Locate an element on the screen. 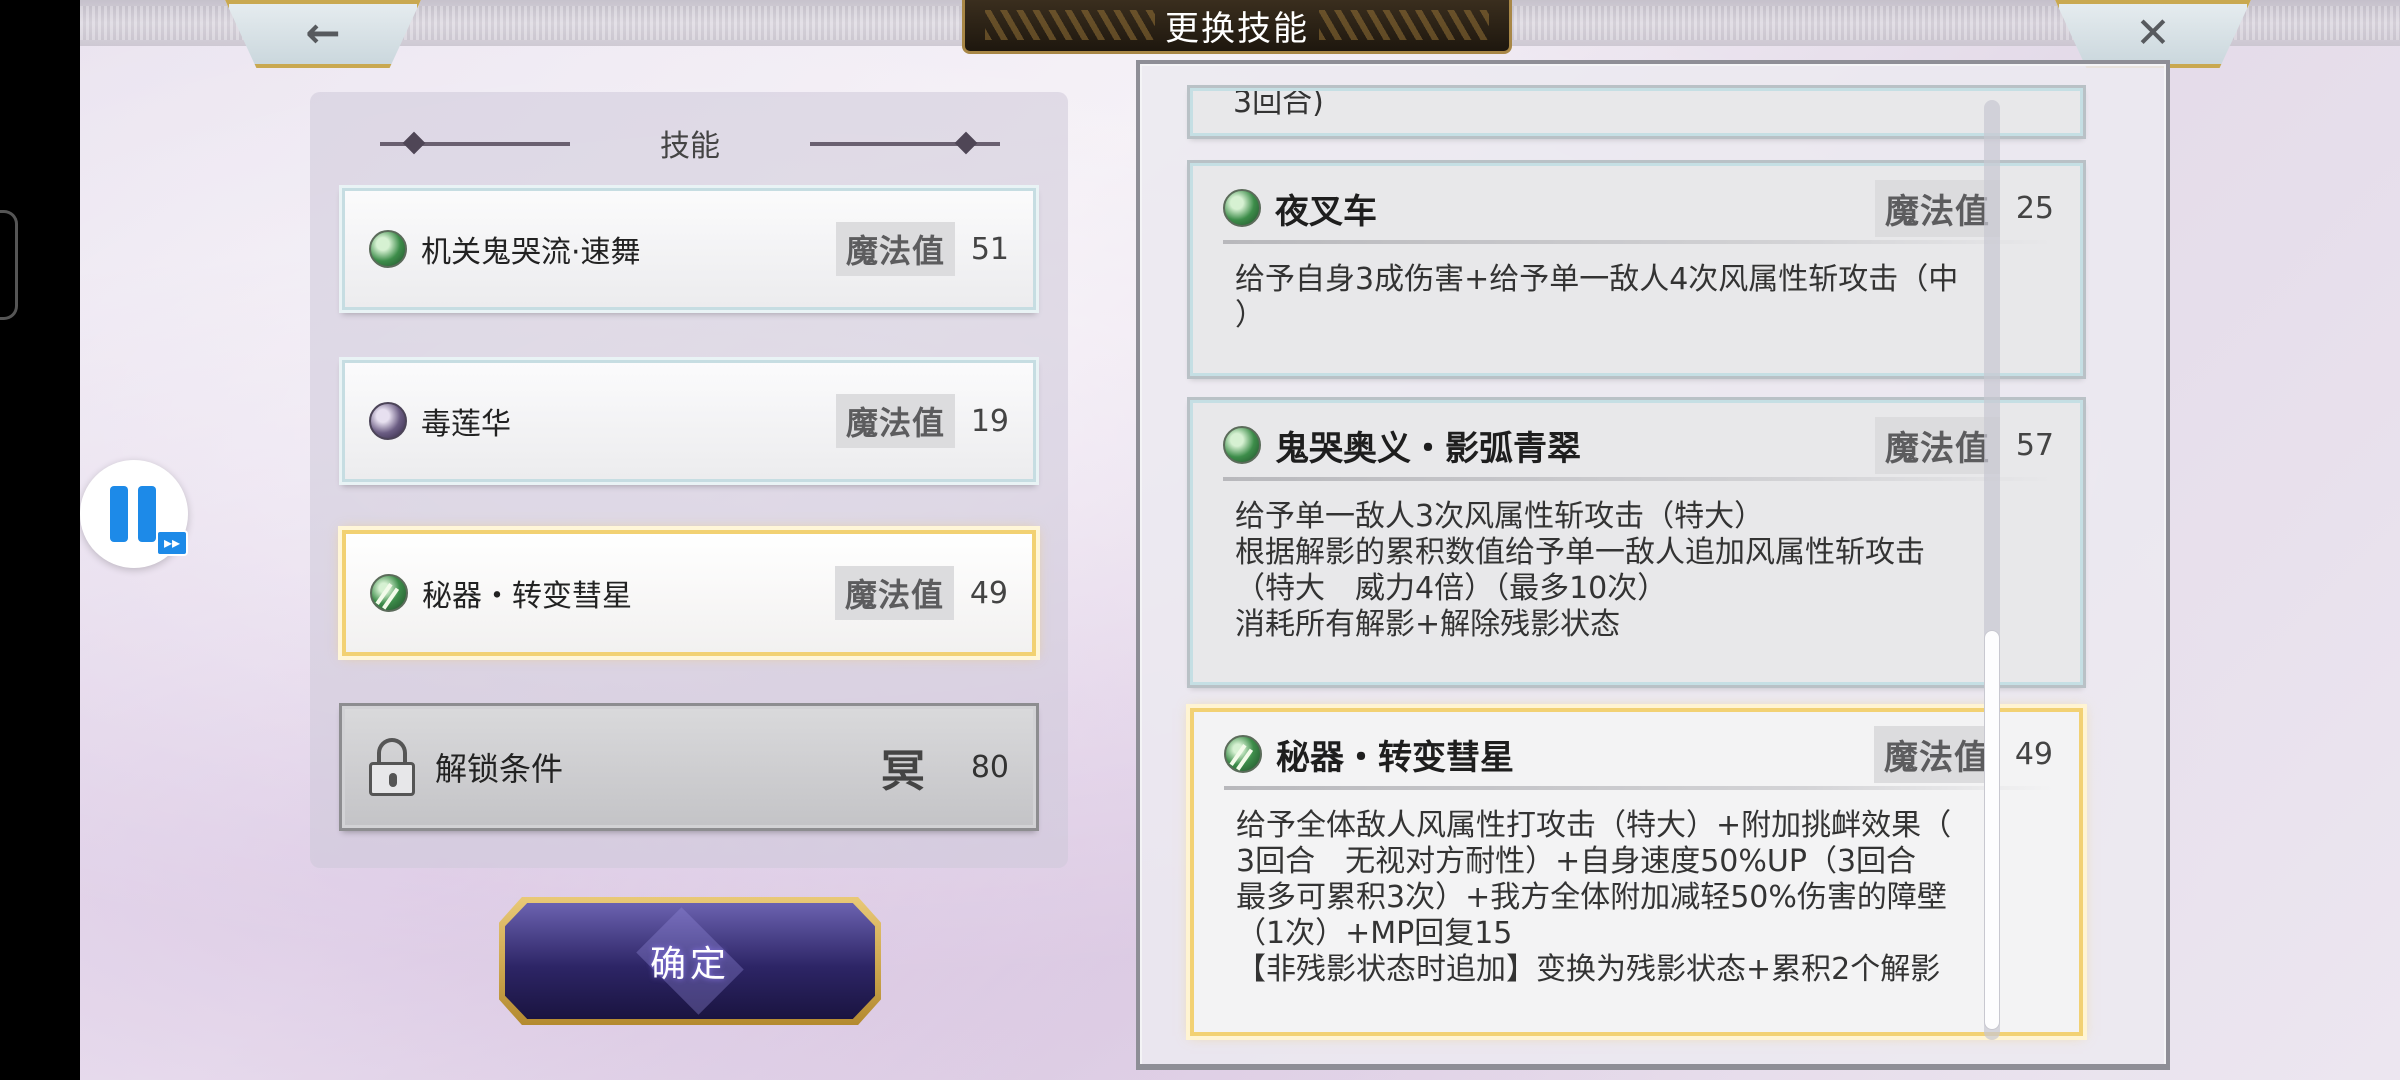  detail-card-1: 夜叉车 魔法值 25 给予自身3成伤害+给予单一敌人4次风属性斩攻击（中 ） is located at coordinates (1636, 269).